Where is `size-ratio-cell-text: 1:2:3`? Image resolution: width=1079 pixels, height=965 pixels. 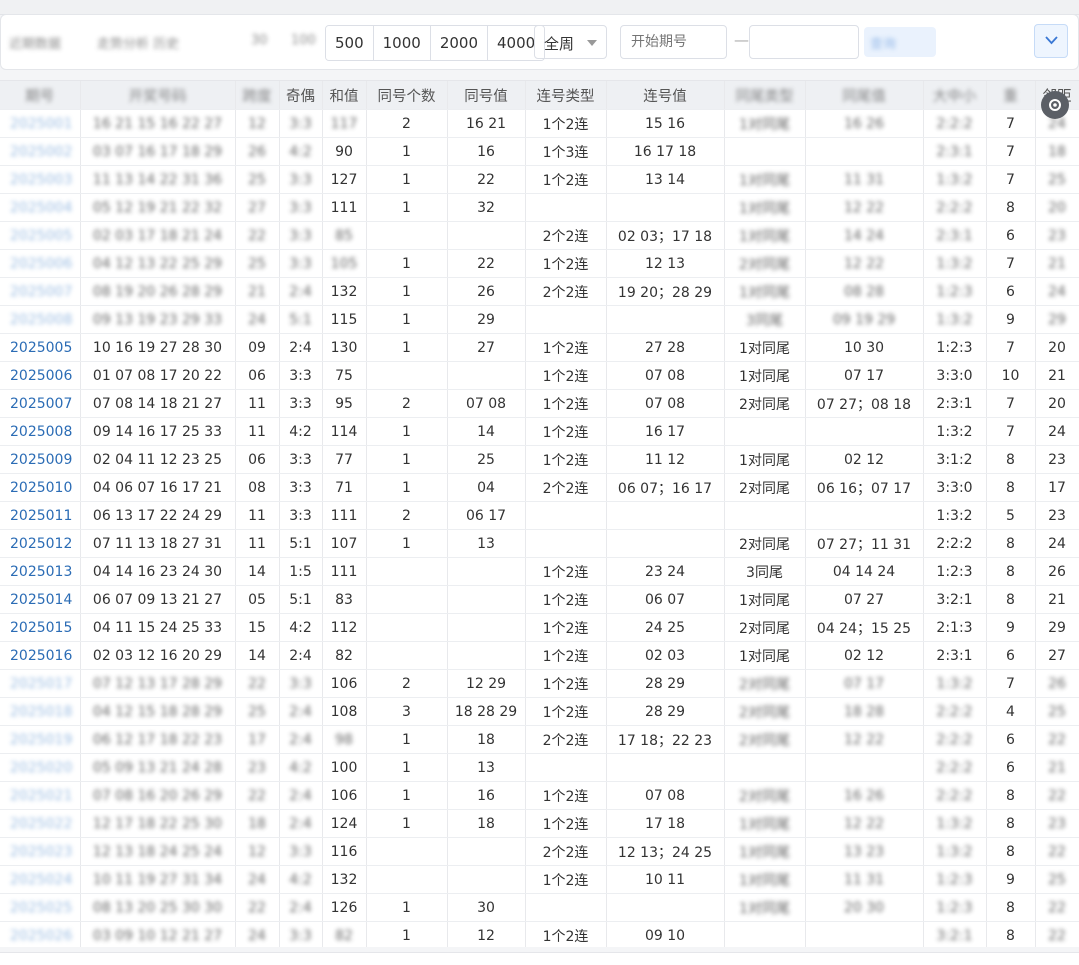
size-ratio-cell-text: 1:2:3 is located at coordinates (954, 879).